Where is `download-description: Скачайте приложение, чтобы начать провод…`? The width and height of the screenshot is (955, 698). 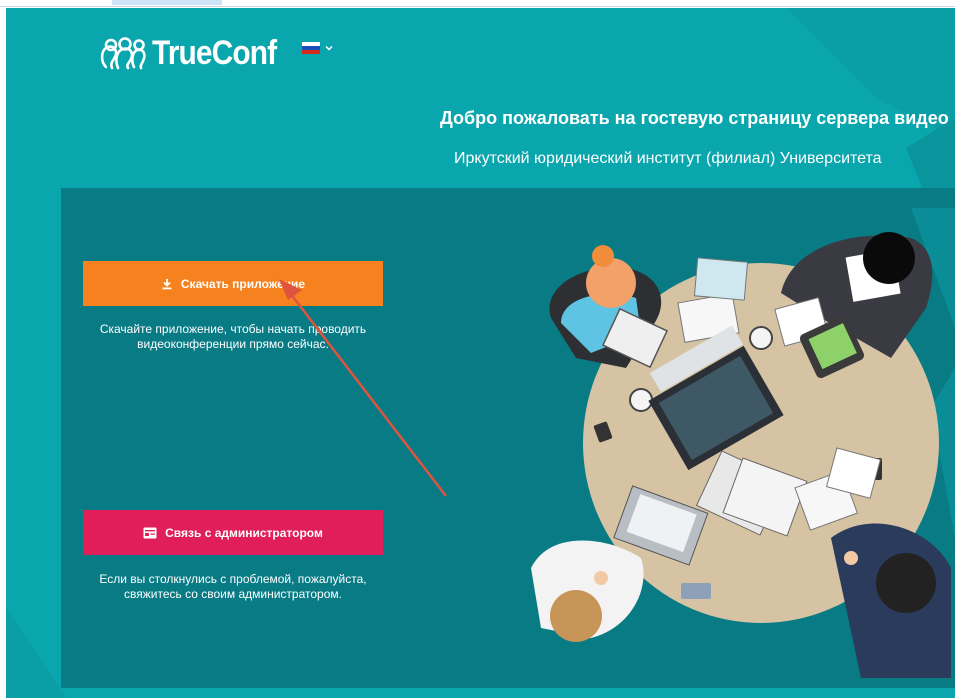 download-description: Скачайте приложение, чтобы начать провод… is located at coordinates (233, 336).